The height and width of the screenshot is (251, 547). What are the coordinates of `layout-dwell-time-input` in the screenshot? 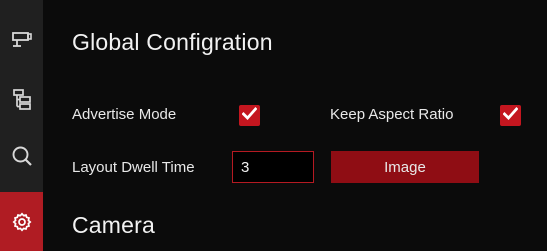 It's located at (273, 167).